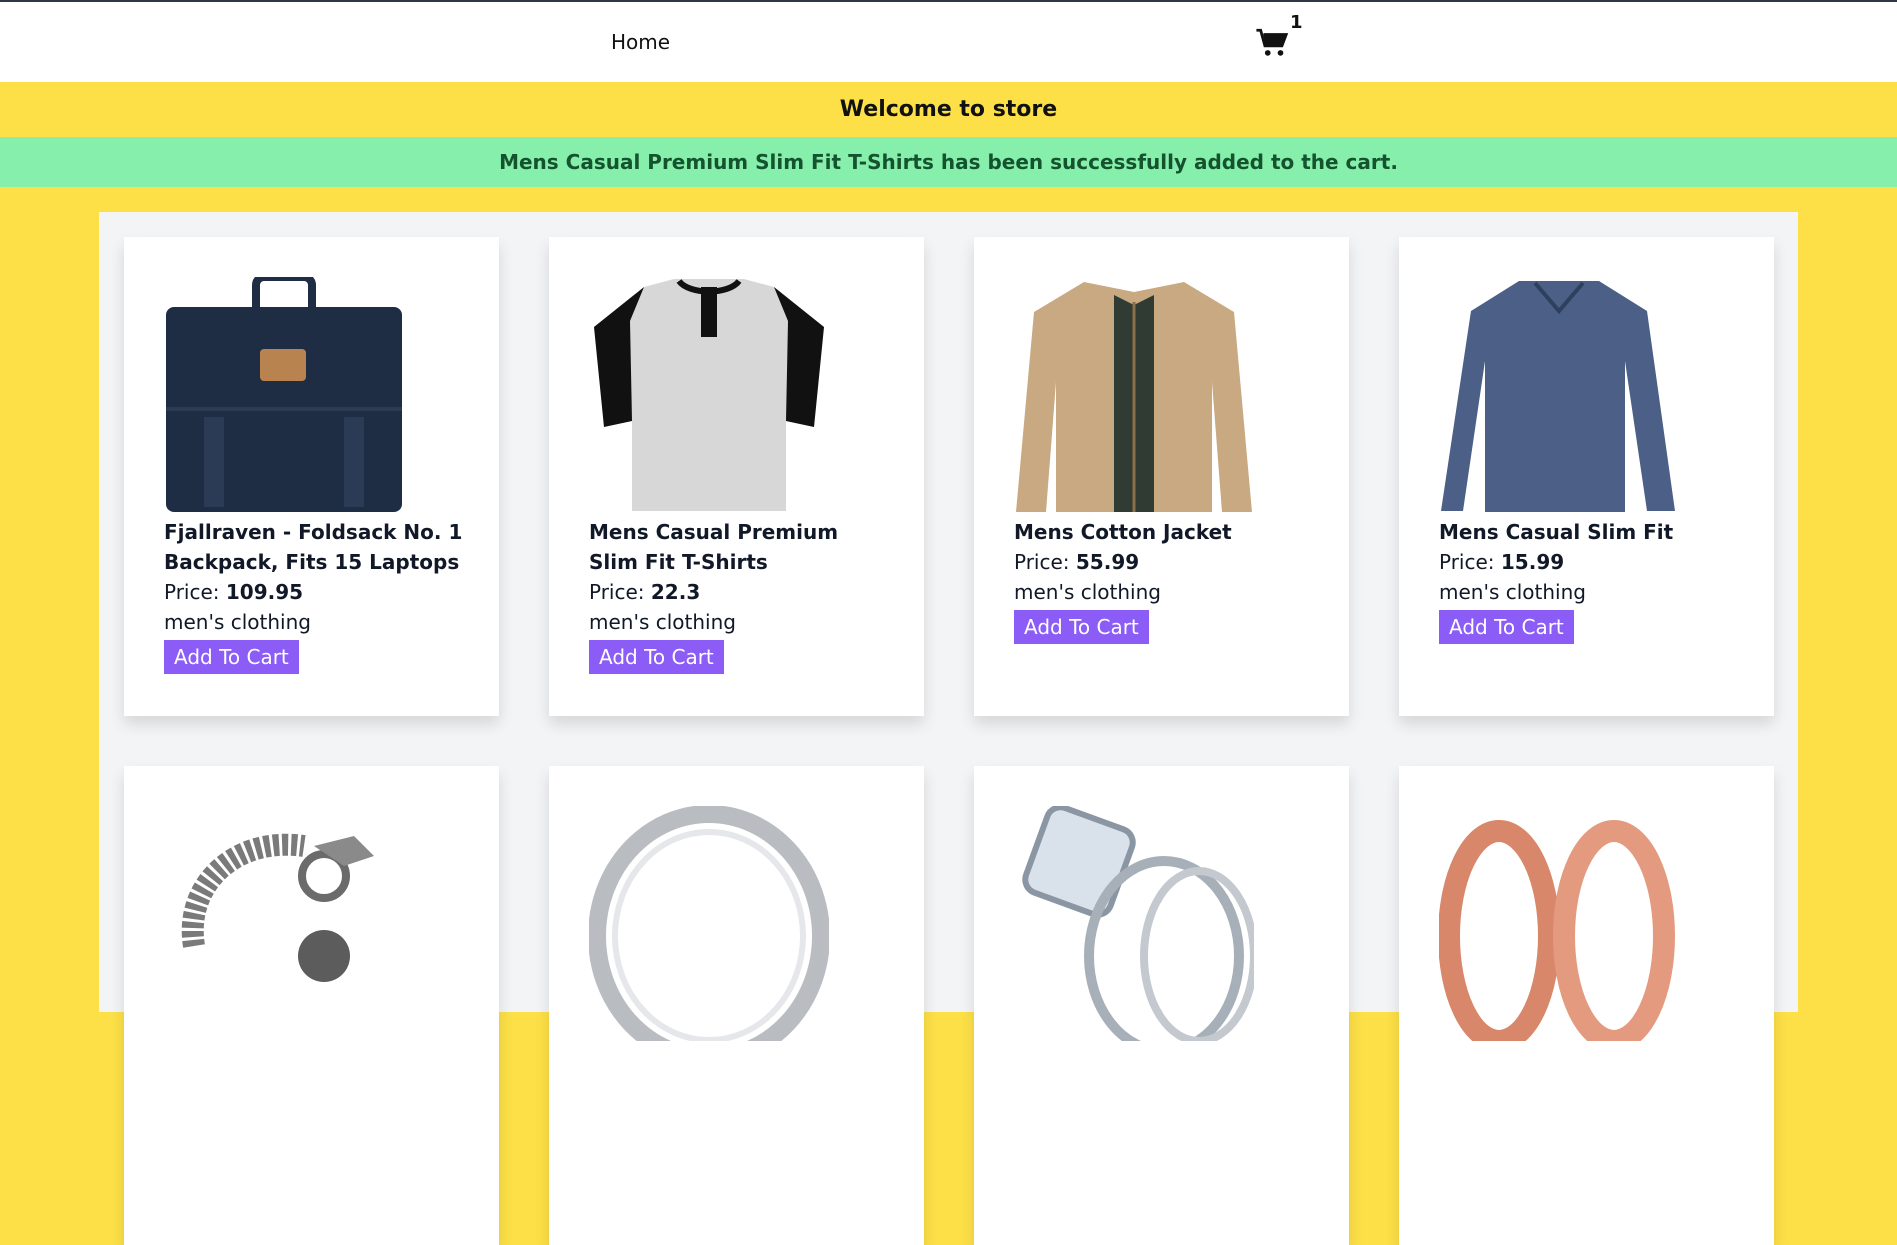 The image size is (1897, 1245). Describe the element at coordinates (1589, 532) in the screenshot. I see `product-title: Mens Casual Slim Fit` at that location.